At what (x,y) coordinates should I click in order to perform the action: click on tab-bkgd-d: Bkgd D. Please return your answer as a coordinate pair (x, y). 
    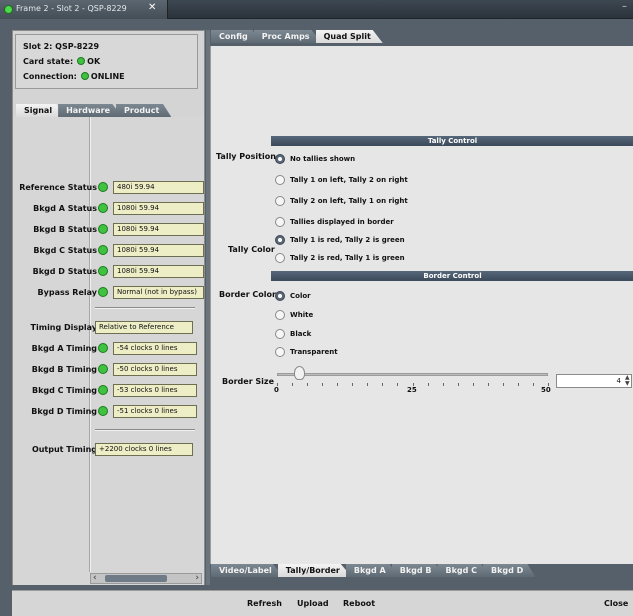
    Looking at the image, I should click on (509, 570).